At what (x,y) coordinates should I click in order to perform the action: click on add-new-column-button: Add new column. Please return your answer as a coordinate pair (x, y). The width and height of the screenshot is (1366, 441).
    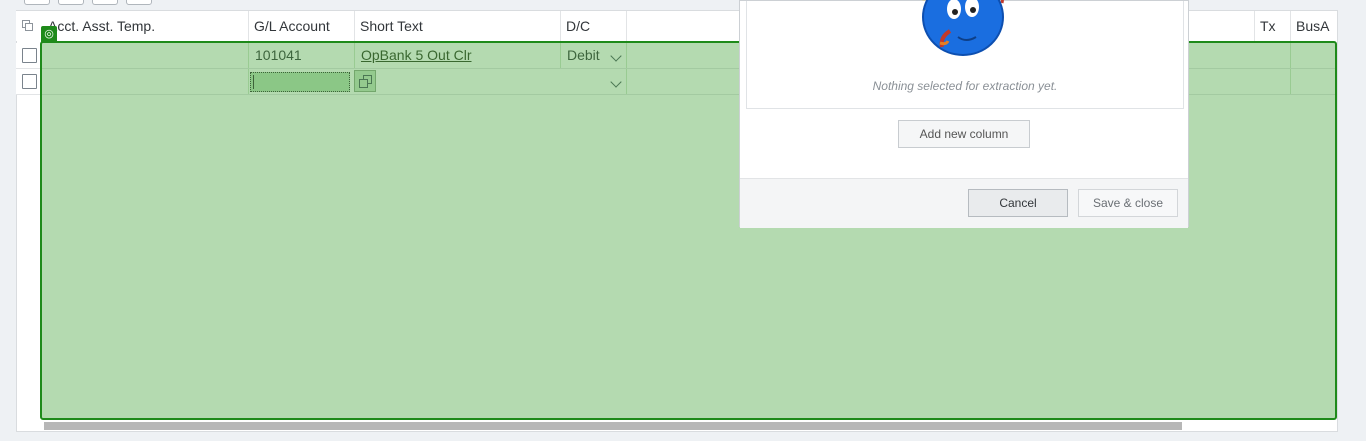
    Looking at the image, I should click on (964, 134).